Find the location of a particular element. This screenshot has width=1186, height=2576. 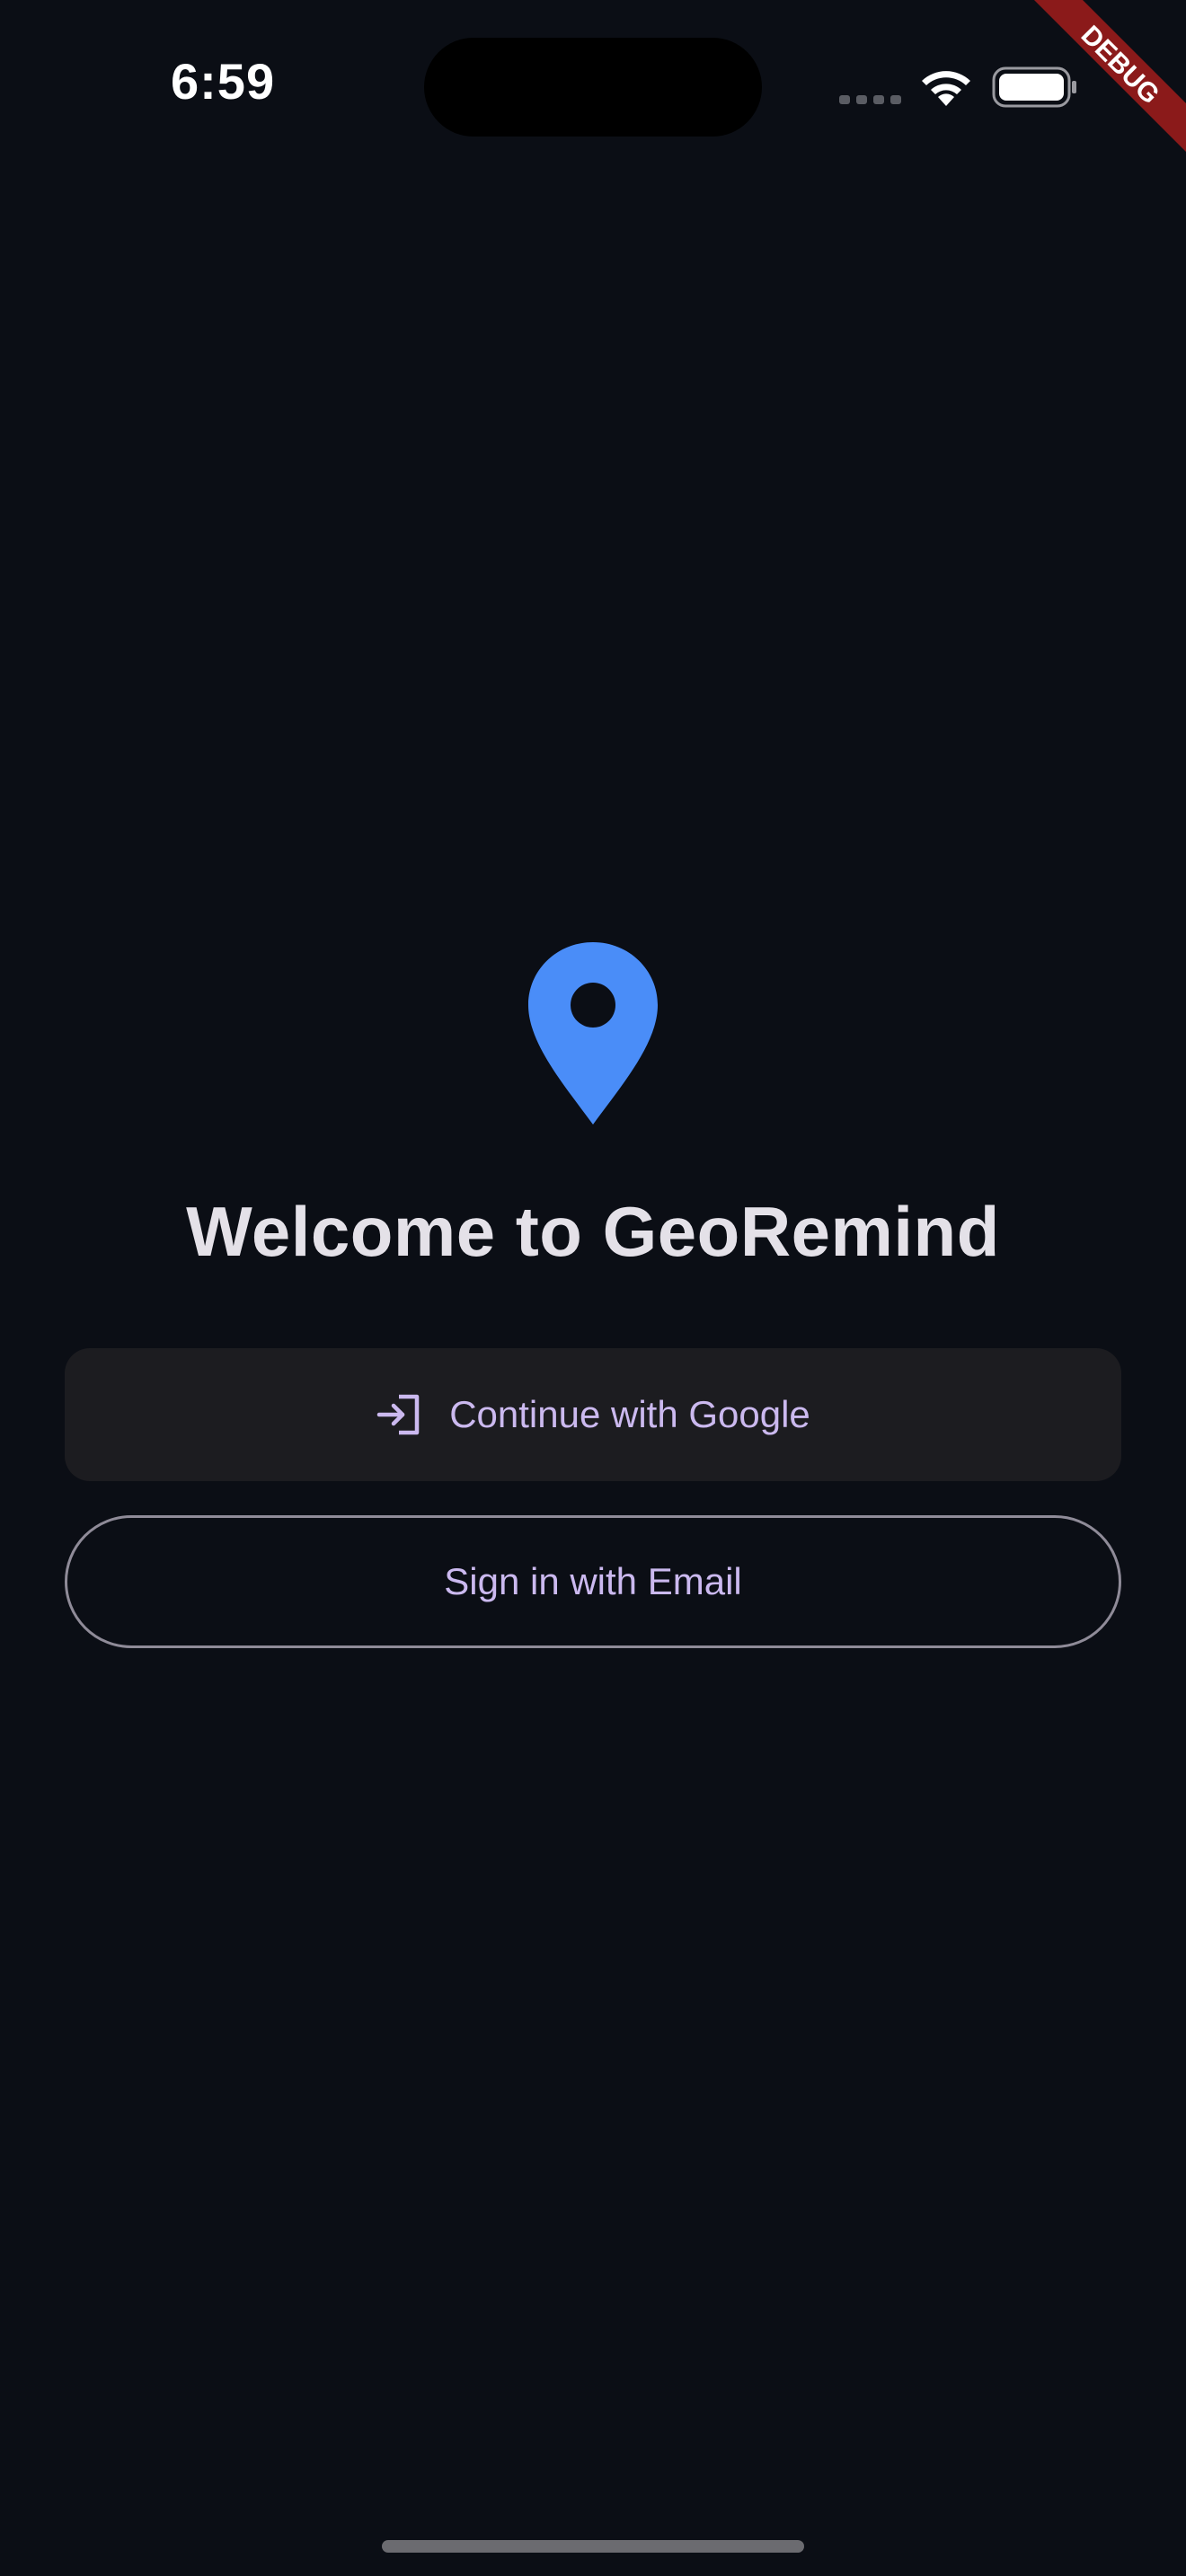

welcome-title: Welcome to GeoRemind is located at coordinates (593, 1231).